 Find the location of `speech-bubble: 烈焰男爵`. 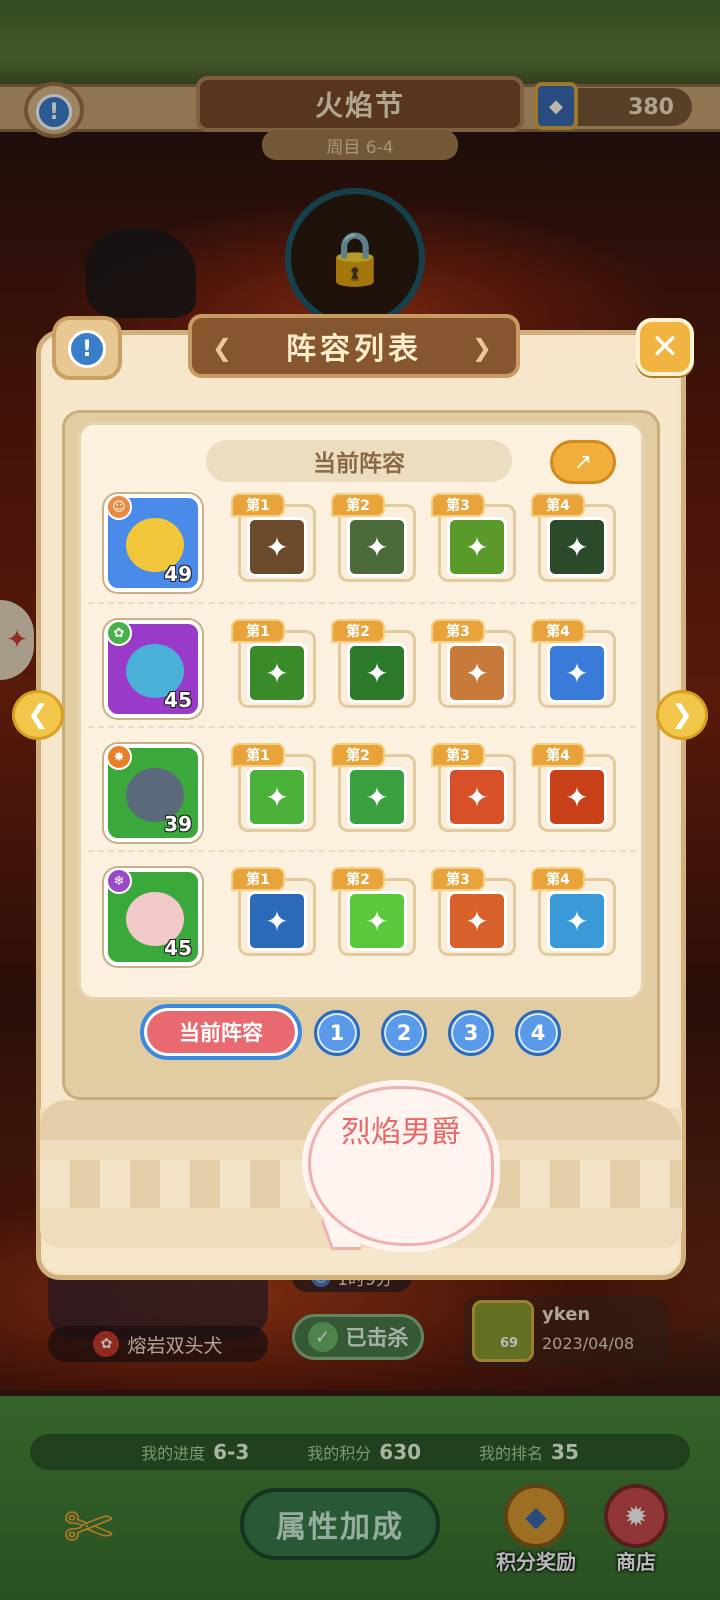

speech-bubble: 烈焰男爵 is located at coordinates (401, 1166).